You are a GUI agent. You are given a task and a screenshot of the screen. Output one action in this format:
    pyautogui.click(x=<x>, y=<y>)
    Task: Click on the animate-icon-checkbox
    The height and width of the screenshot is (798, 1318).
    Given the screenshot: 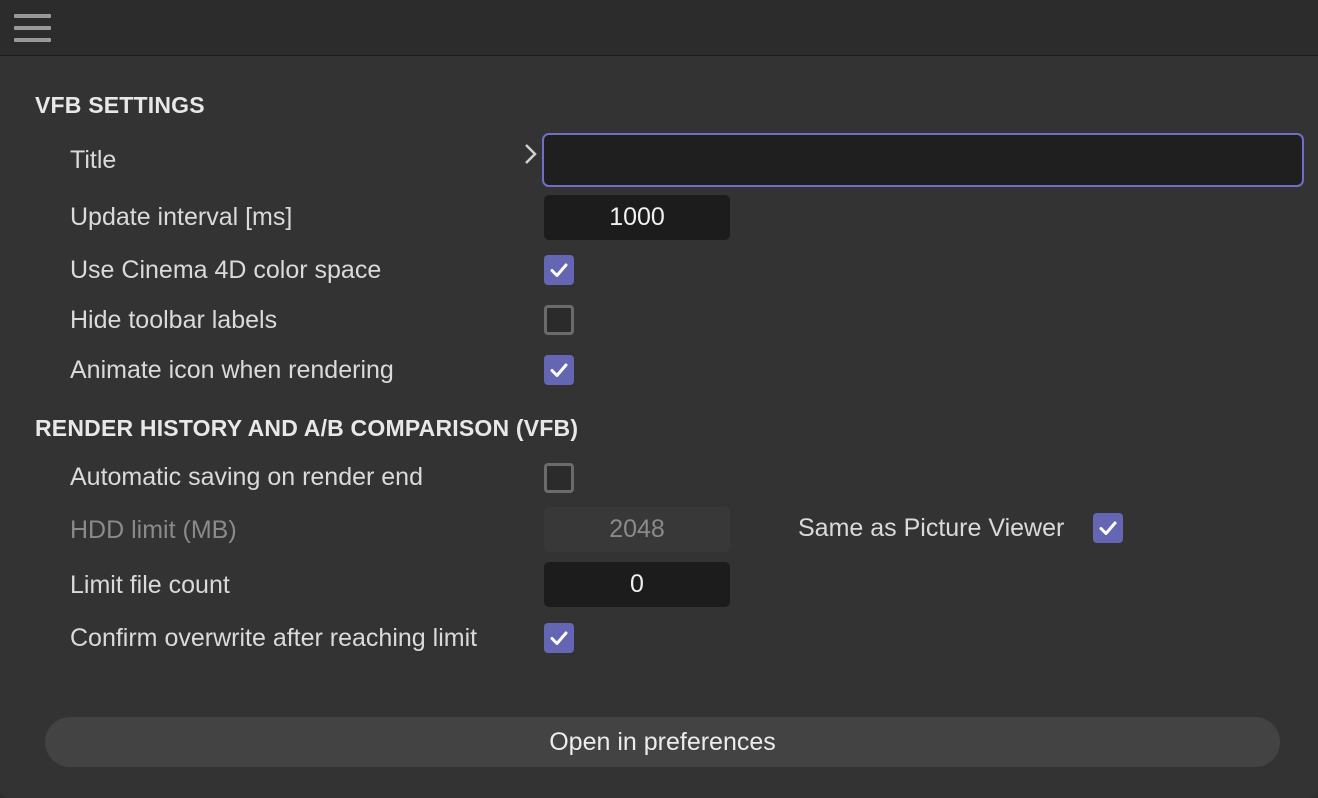 What is the action you would take?
    pyautogui.click(x=559, y=370)
    